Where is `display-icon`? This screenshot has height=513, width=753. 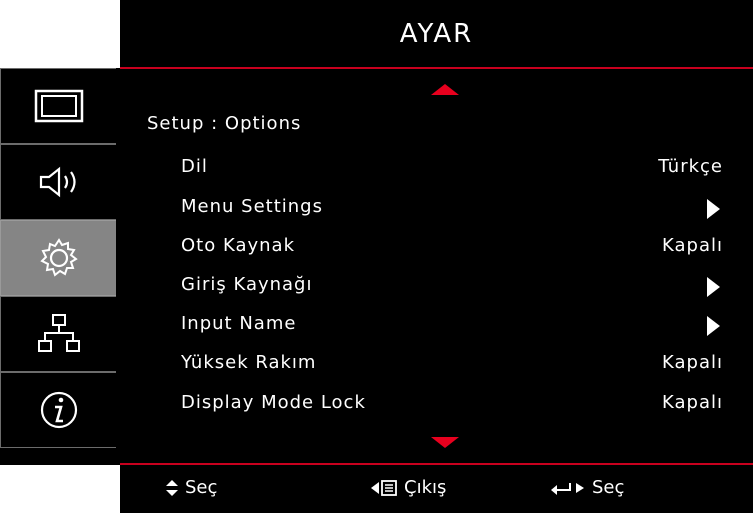 display-icon is located at coordinates (58, 106).